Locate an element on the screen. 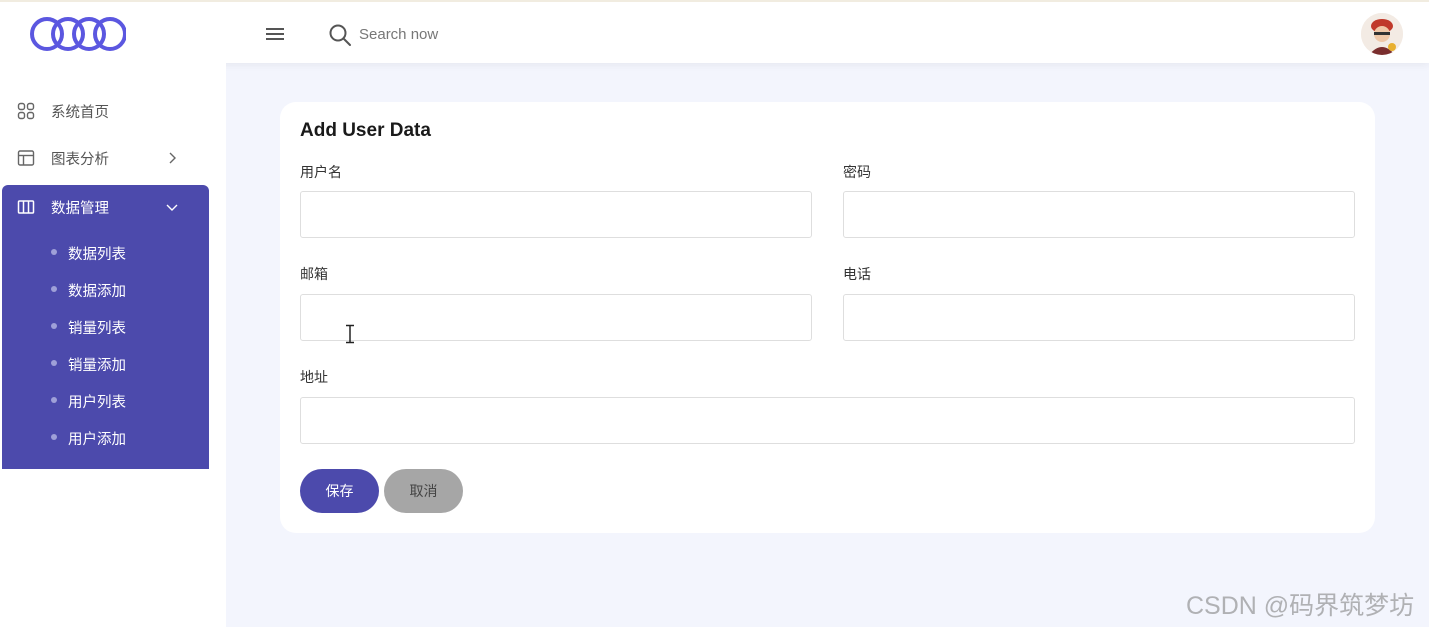 The width and height of the screenshot is (1429, 627). watermark: CSDN @码界筑梦坊 is located at coordinates (1300, 606).